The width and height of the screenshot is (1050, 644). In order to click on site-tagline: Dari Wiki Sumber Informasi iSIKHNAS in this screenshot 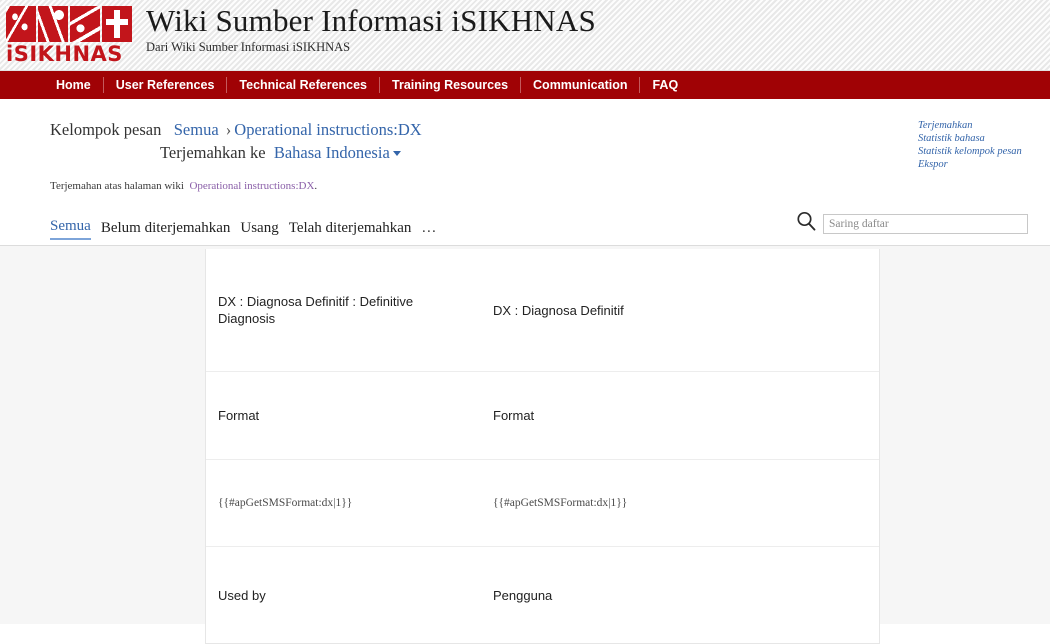, I will do `click(248, 47)`.